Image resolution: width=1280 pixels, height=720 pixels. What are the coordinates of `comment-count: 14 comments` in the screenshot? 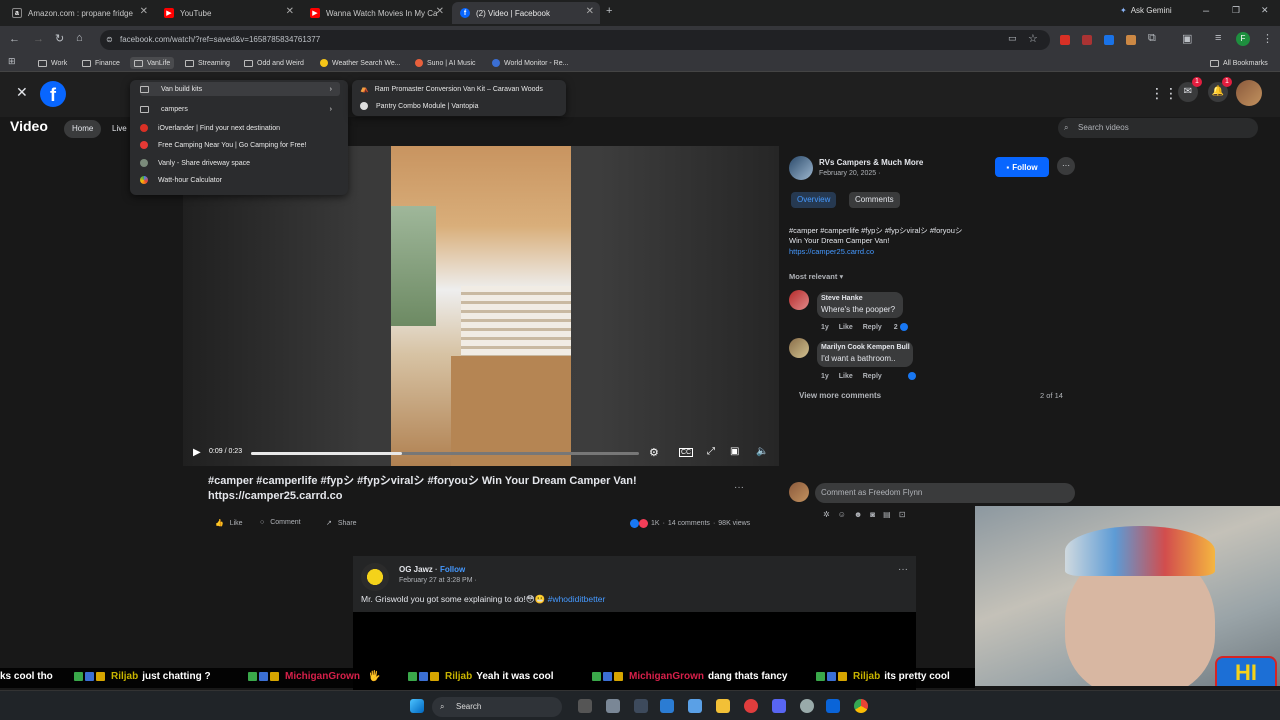 It's located at (689, 523).